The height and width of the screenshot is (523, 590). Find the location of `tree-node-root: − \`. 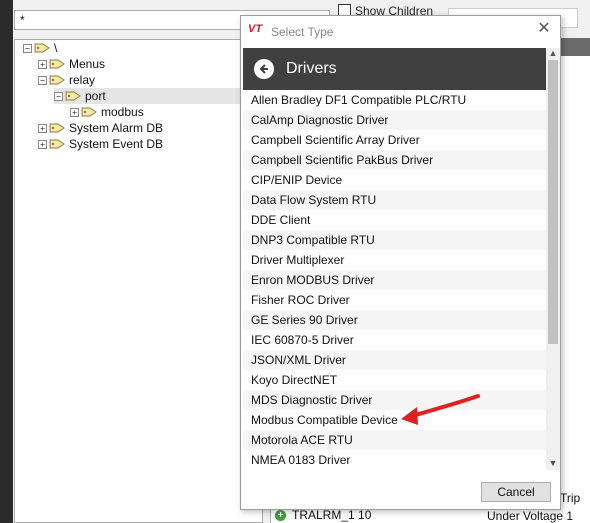

tree-node-root: − \ is located at coordinates (40, 48).